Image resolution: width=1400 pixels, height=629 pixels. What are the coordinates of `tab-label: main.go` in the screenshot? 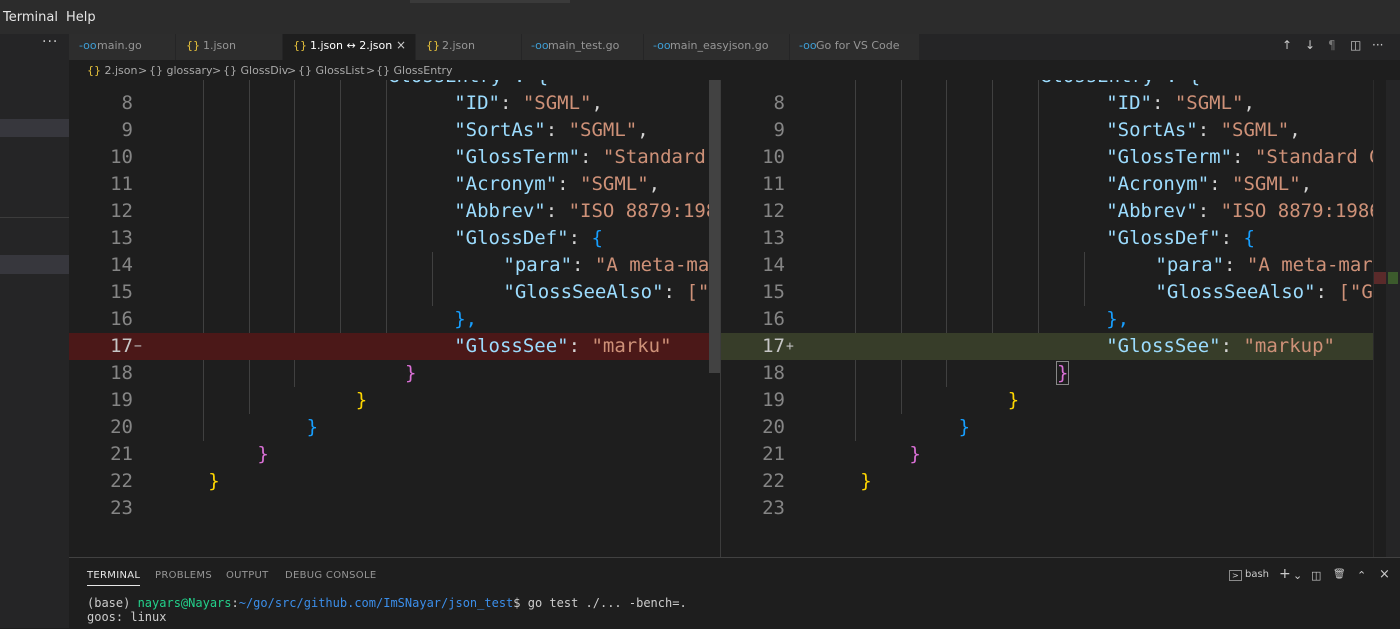 It's located at (119, 45).